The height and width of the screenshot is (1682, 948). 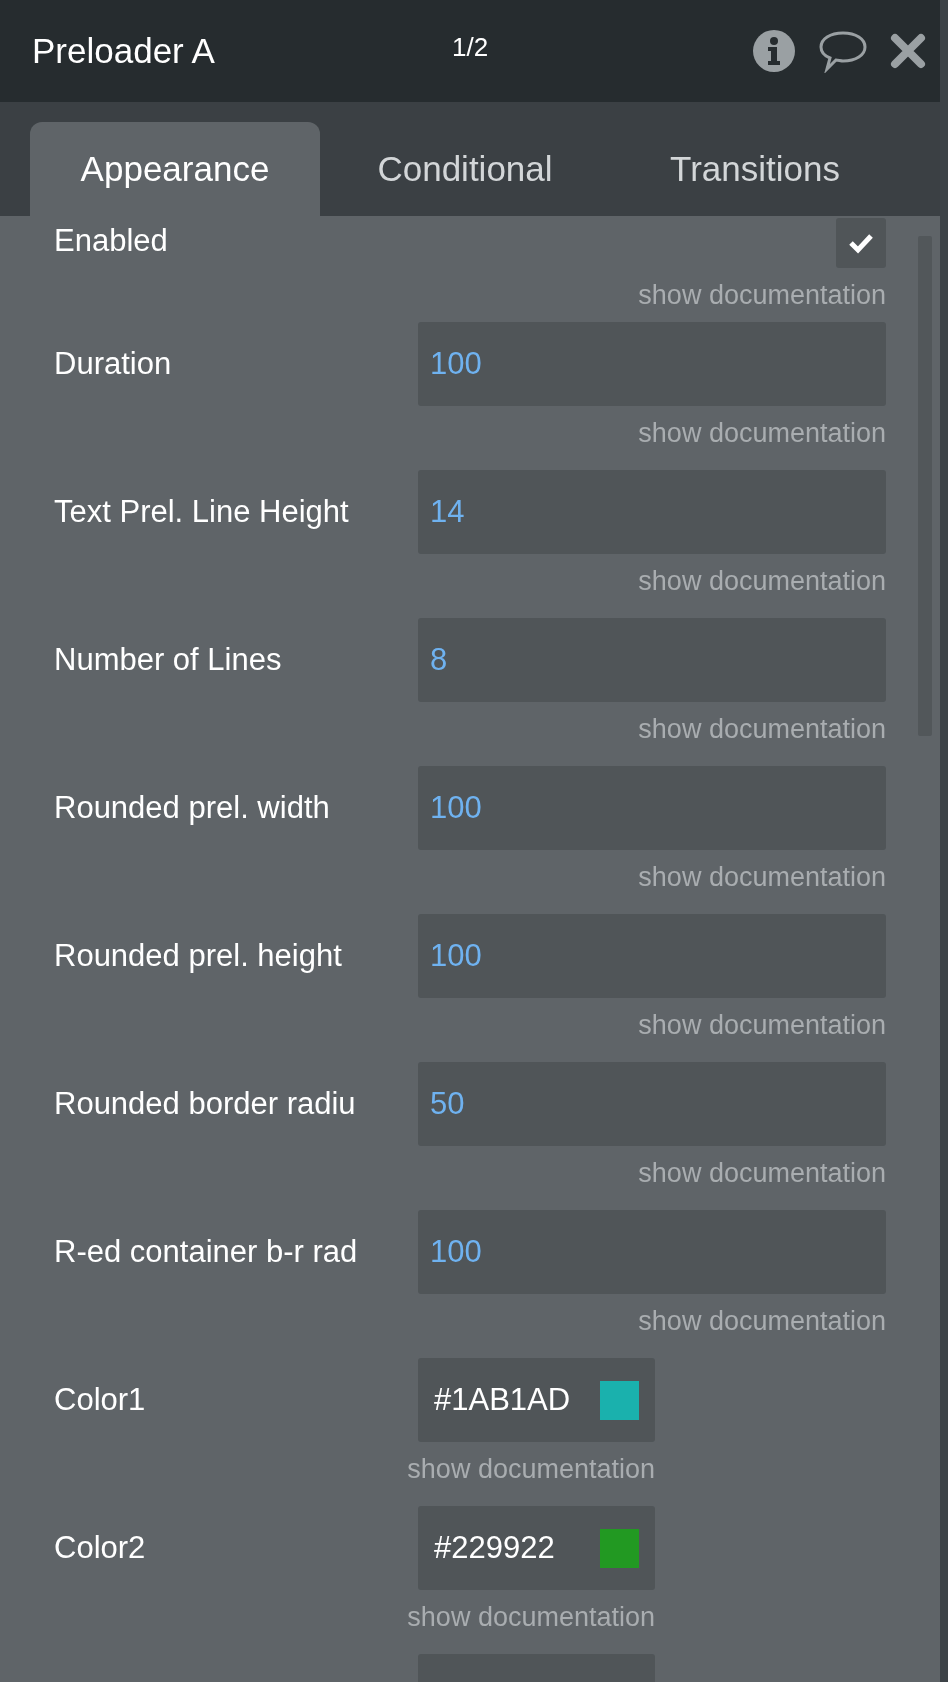 What do you see at coordinates (205, 1103) in the screenshot?
I see `field-label: Rounded border radiu` at bounding box center [205, 1103].